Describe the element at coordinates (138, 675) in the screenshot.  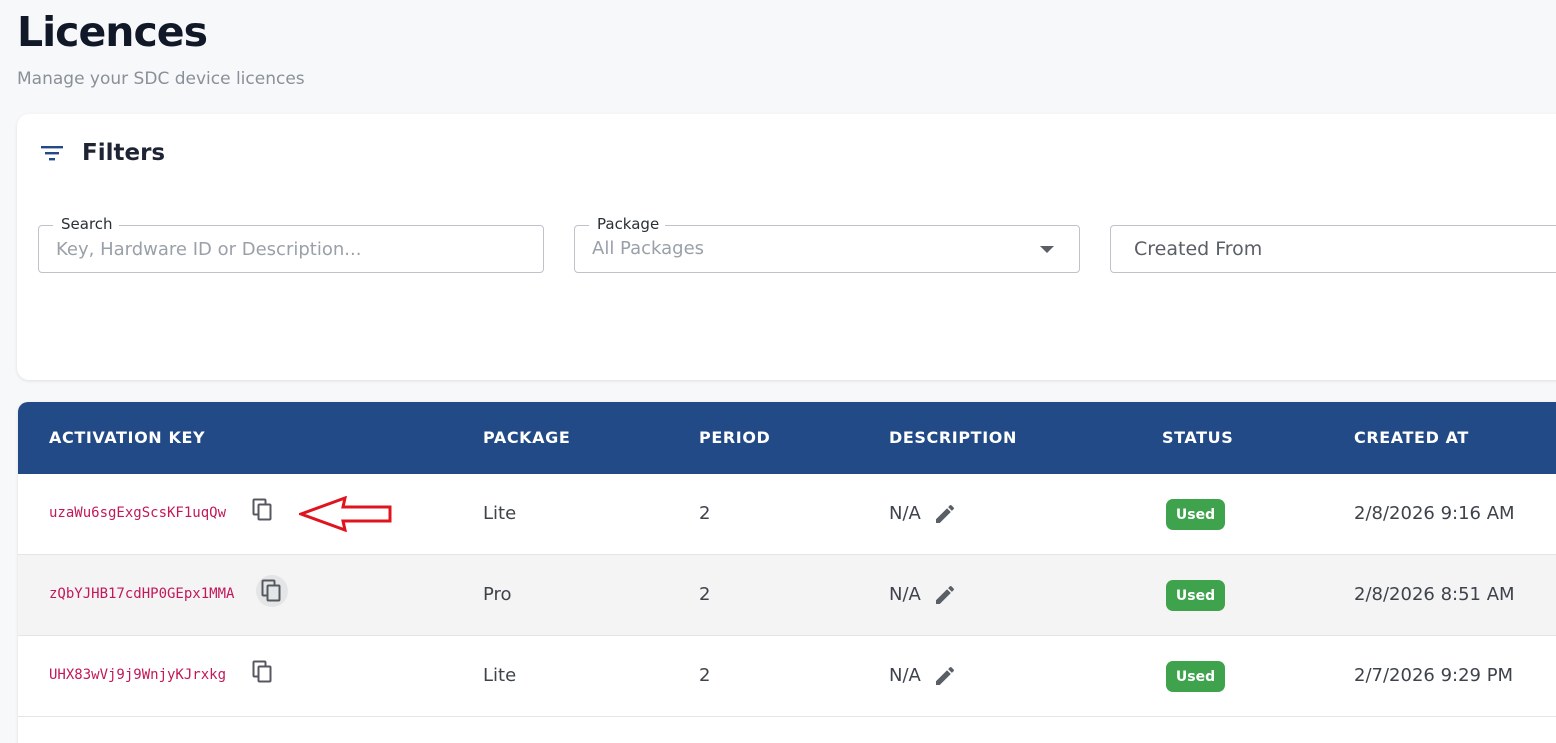
I see `activation-key: UHX83wVj9j9WnjyKJrxkg` at that location.